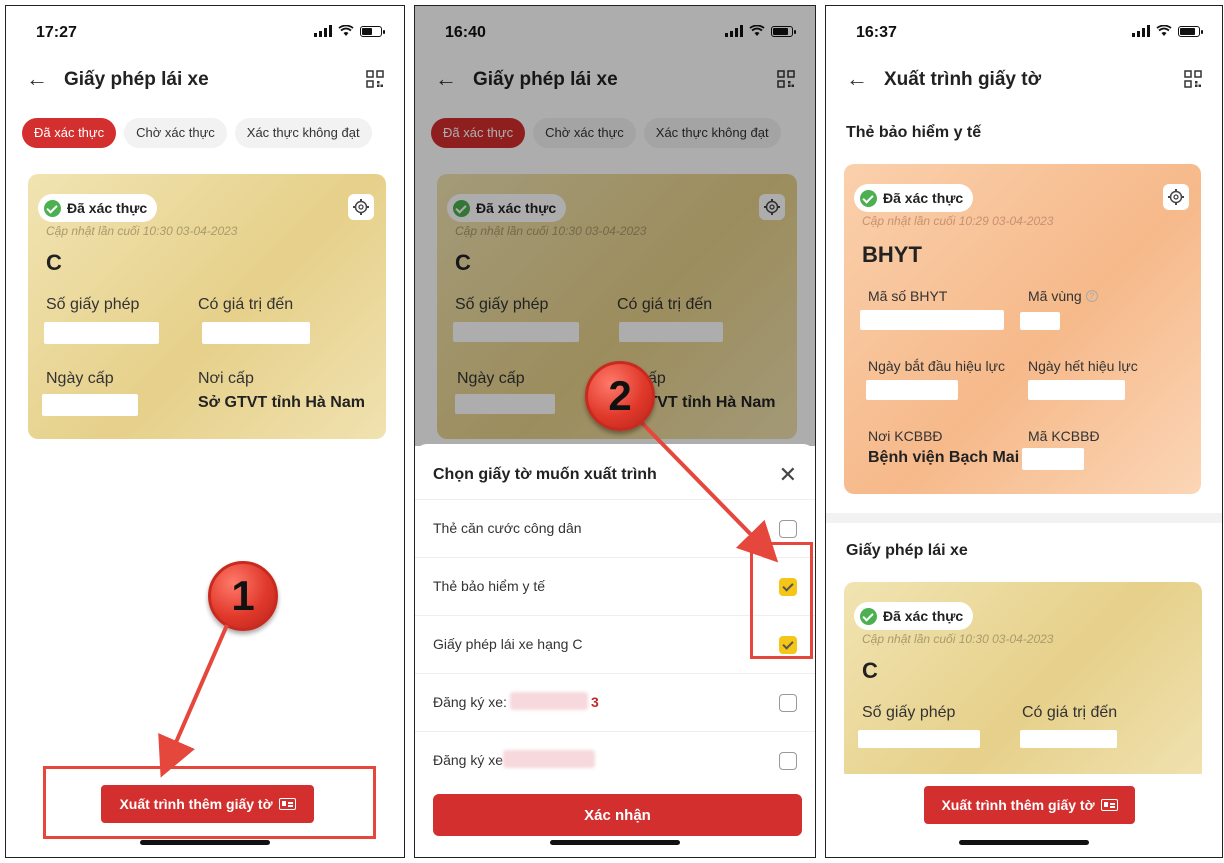 This screenshot has height=863, width=1224. I want to click on last-updated: Cập nhật lần cuối 10:29 03-04-2023, so click(958, 221).